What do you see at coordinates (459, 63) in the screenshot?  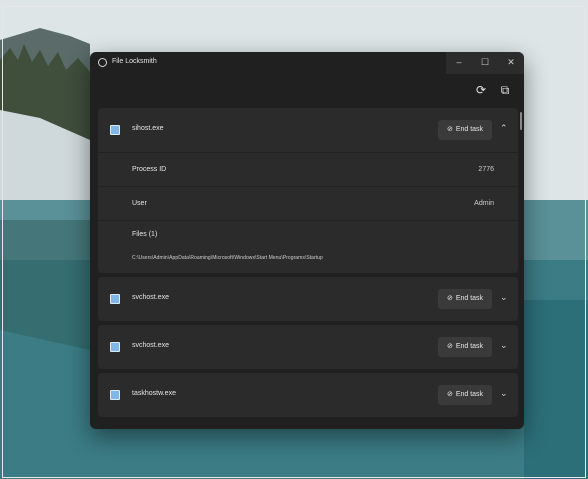 I see `minimize-button: –` at bounding box center [459, 63].